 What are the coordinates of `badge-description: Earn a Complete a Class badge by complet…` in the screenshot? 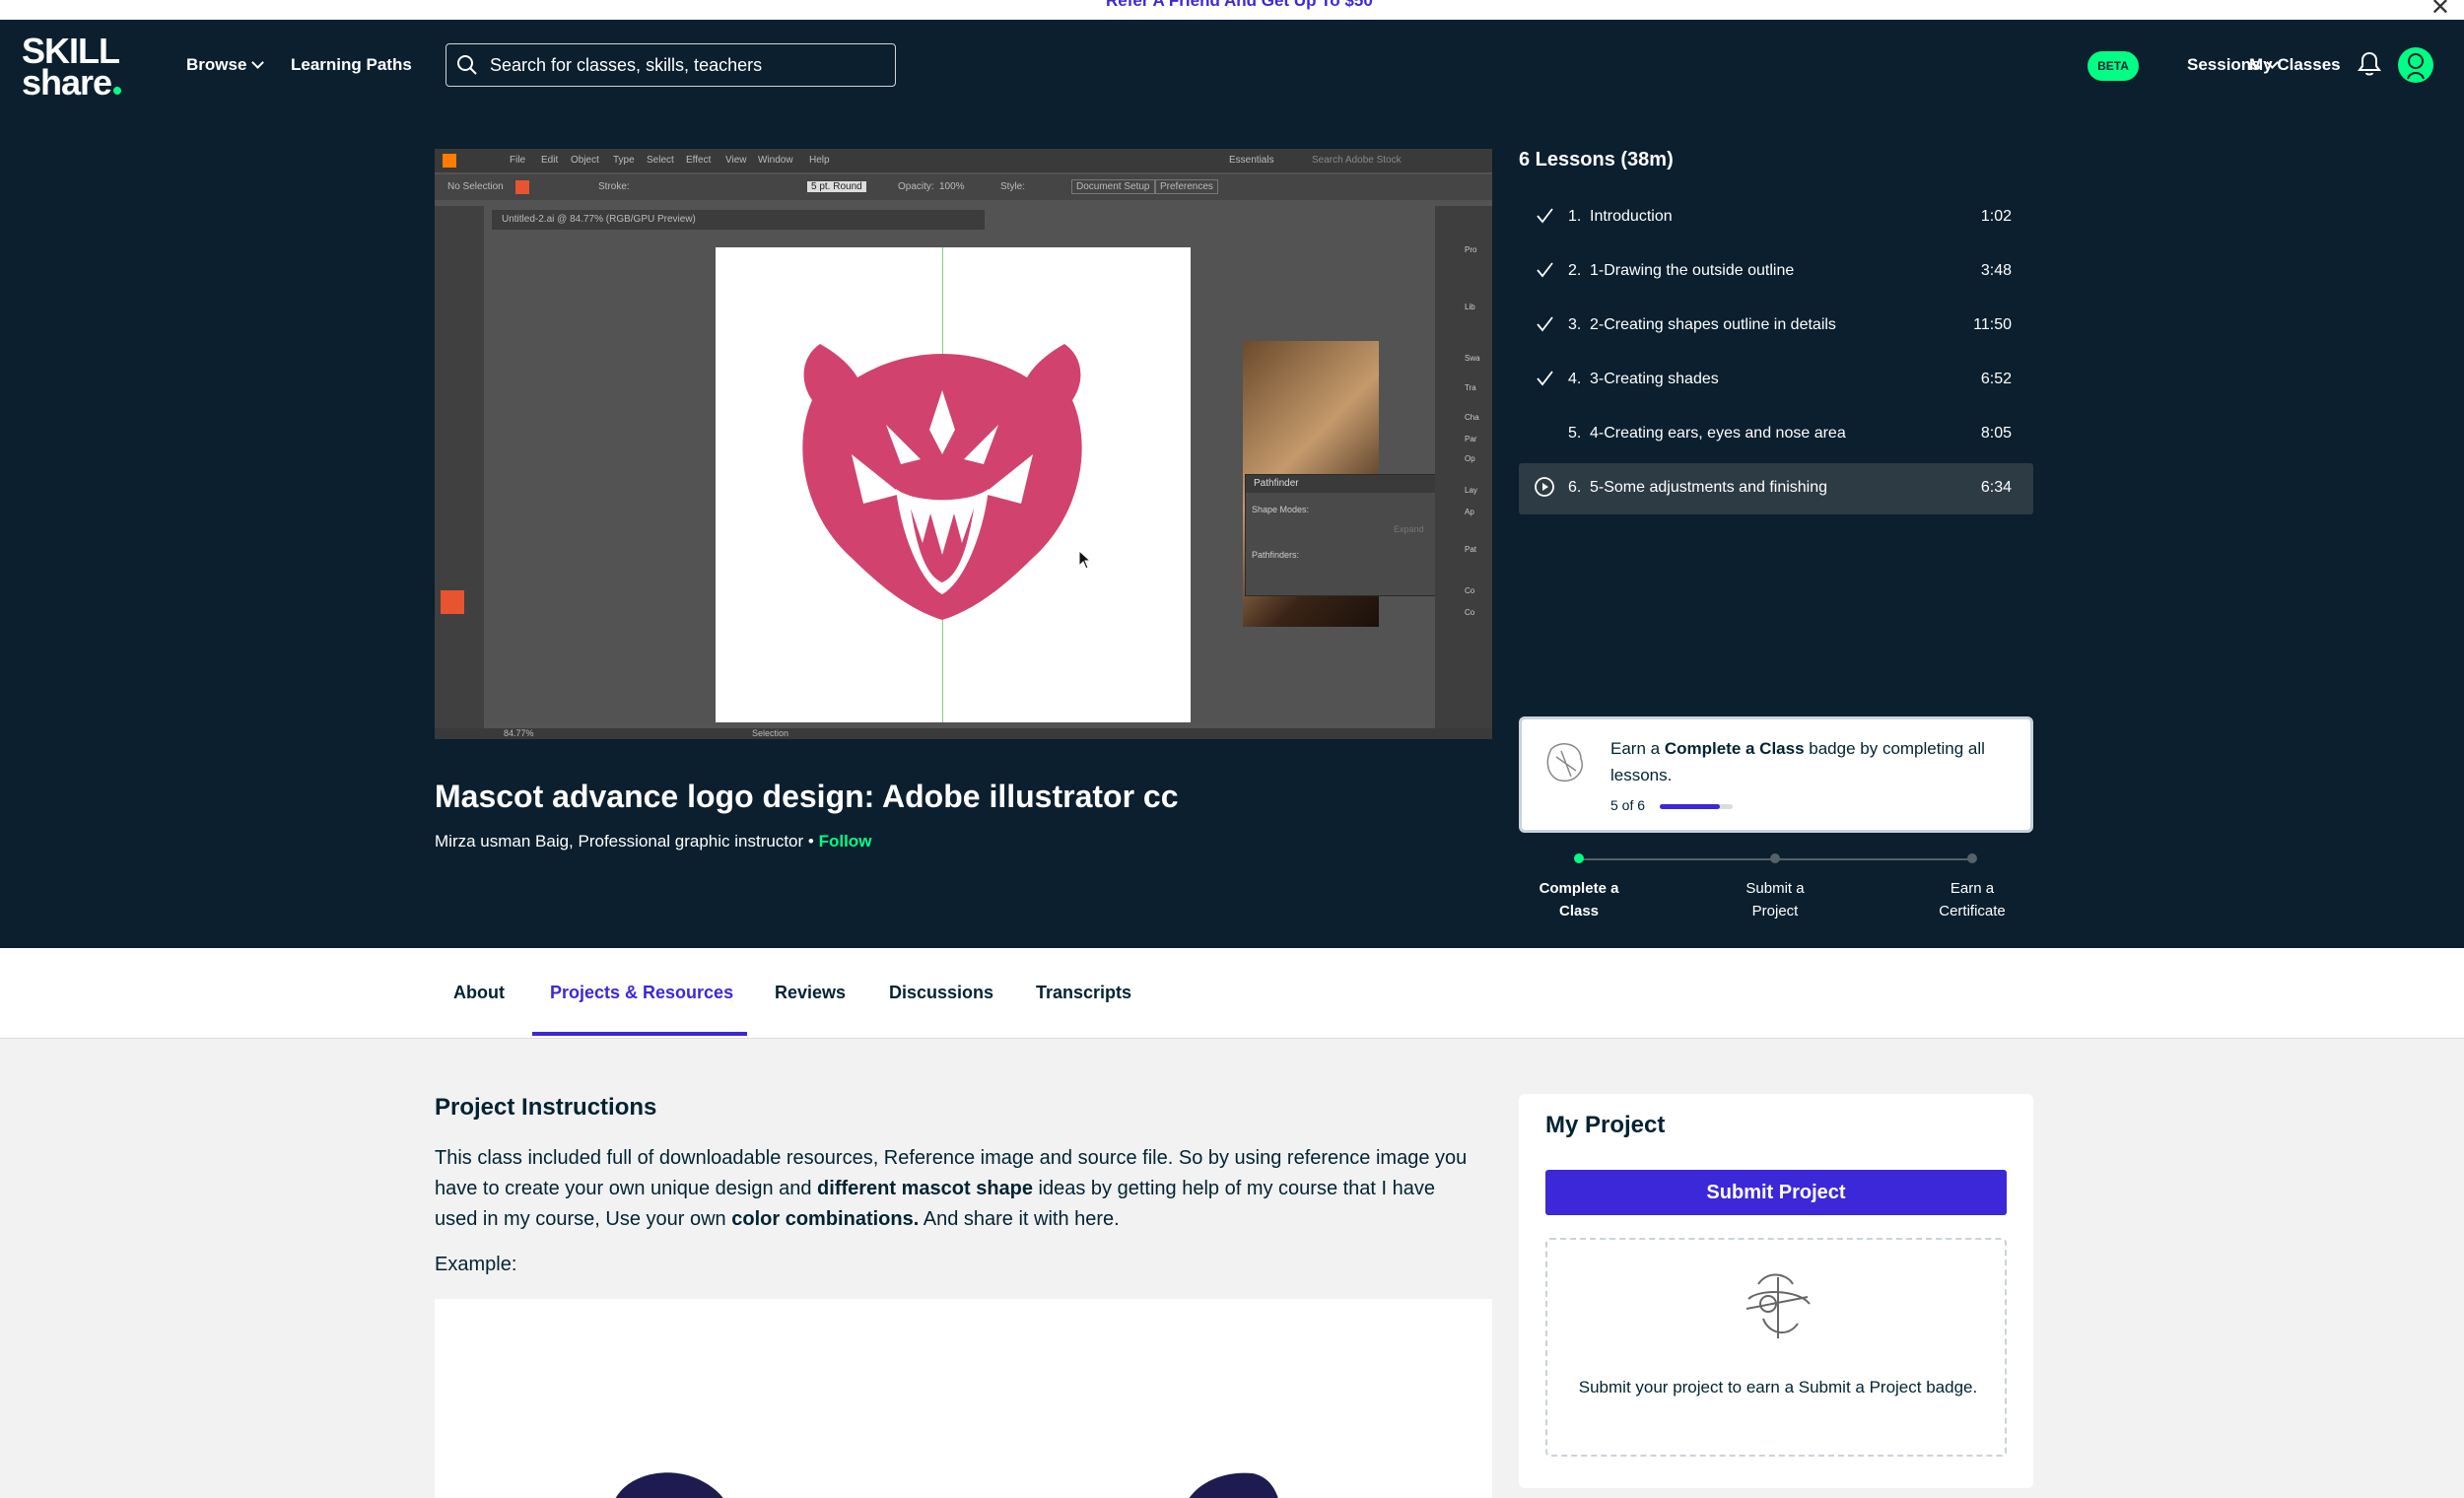 It's located at (1812, 761).